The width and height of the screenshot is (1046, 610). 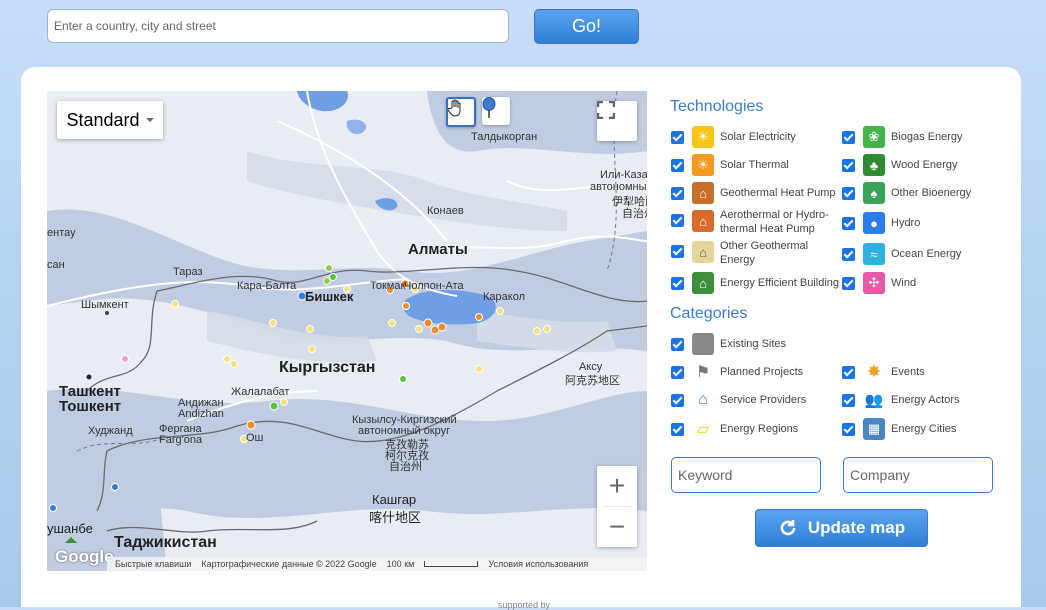 What do you see at coordinates (70, 528) in the screenshot?
I see `label-dushanbe: ушанбе` at bounding box center [70, 528].